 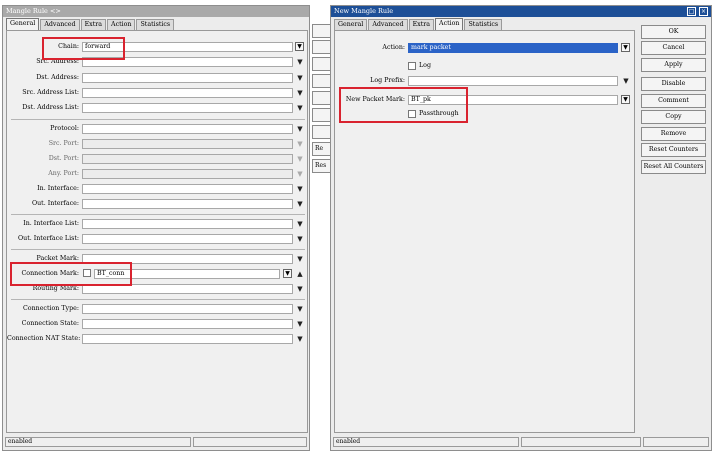 I want to click on new-packet-mark-dropdown-icon: ▼, so click(x=625, y=99).